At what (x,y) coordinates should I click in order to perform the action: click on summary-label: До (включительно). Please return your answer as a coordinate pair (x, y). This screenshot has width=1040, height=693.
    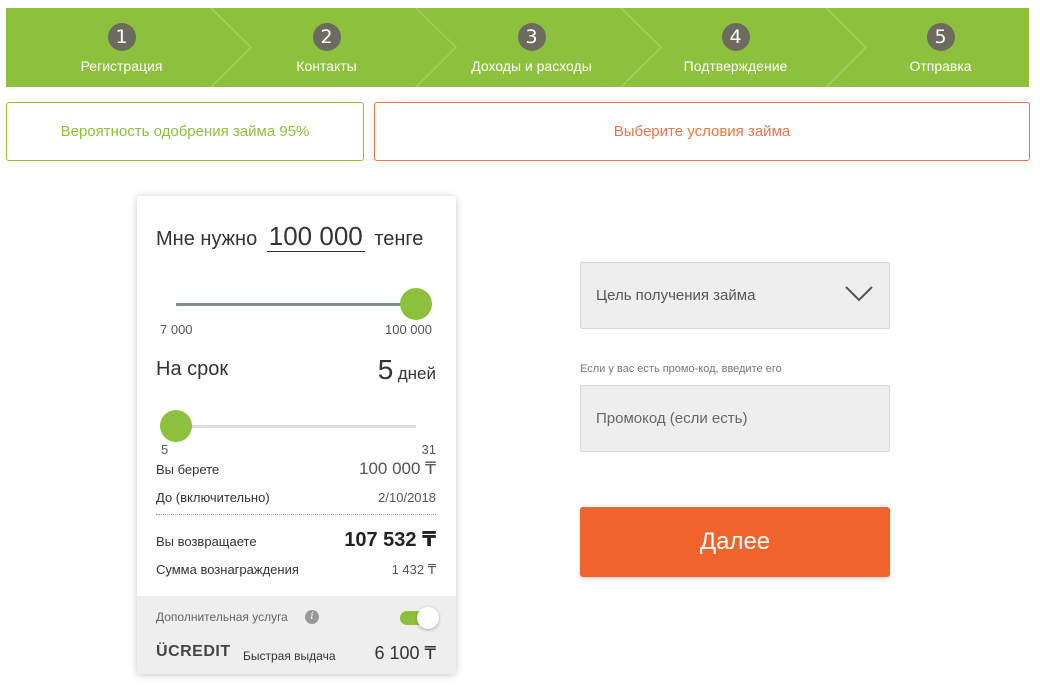
    Looking at the image, I should click on (213, 497).